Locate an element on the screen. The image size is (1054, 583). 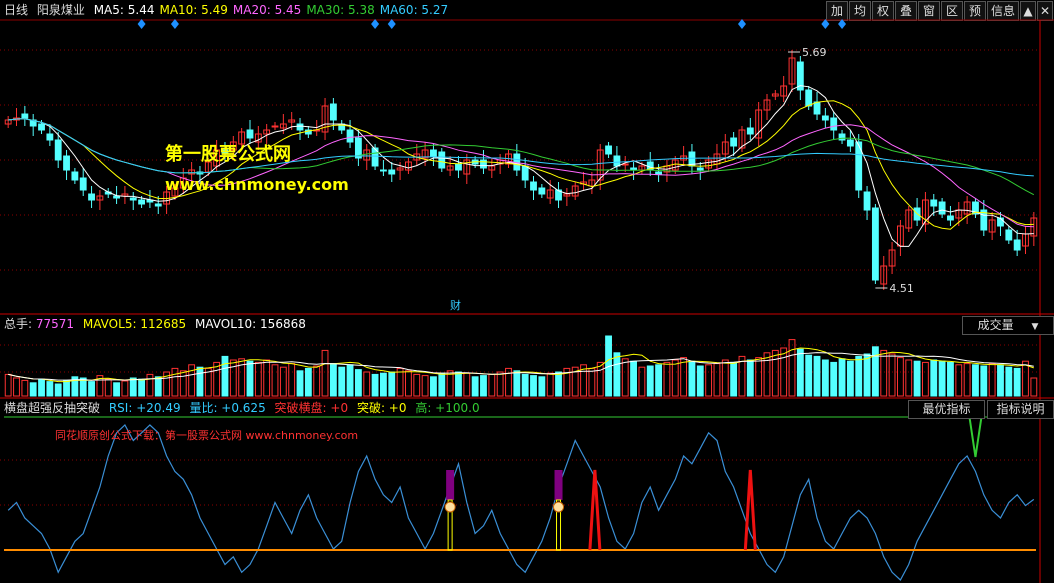
high-signal-spike is located at coordinates (975, 437).